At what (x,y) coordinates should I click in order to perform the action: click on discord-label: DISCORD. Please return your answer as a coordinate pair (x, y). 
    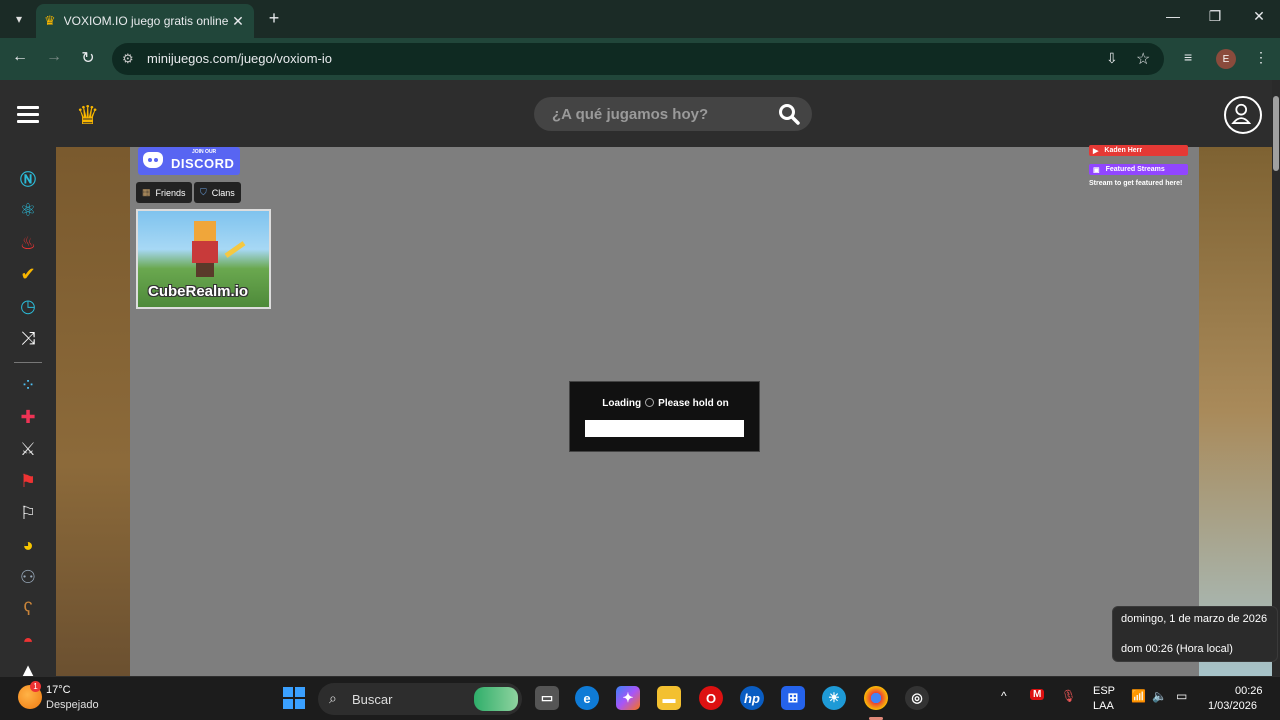
    Looking at the image, I should click on (203, 163).